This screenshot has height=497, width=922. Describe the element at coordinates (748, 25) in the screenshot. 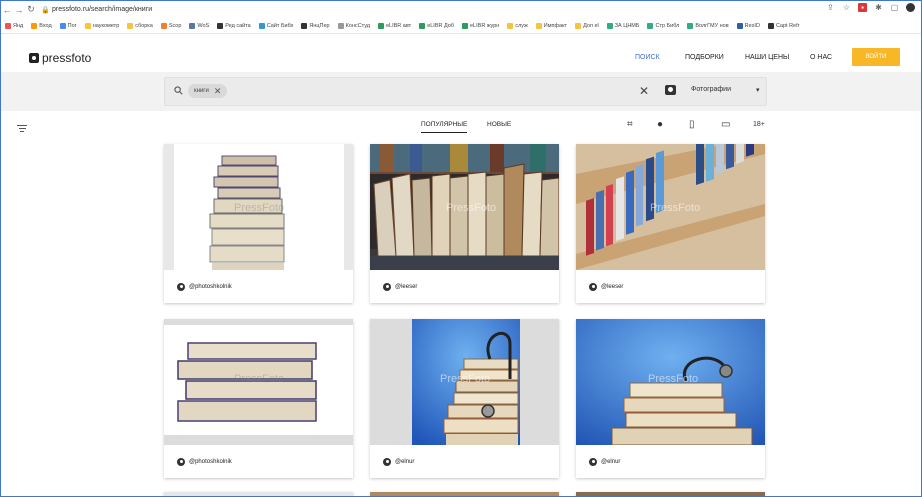

I see `bookmark-item: ResID` at that location.